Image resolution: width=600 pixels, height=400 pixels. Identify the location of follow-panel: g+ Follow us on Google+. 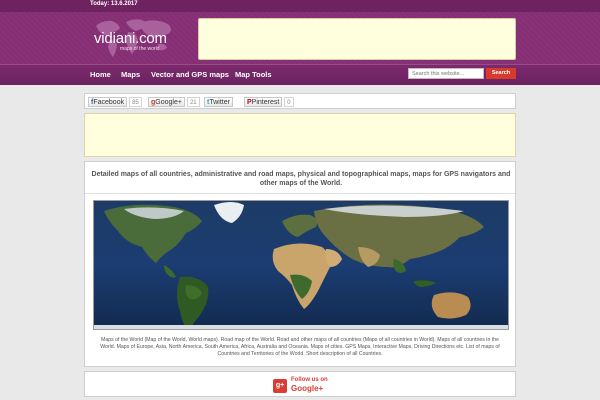
(300, 384).